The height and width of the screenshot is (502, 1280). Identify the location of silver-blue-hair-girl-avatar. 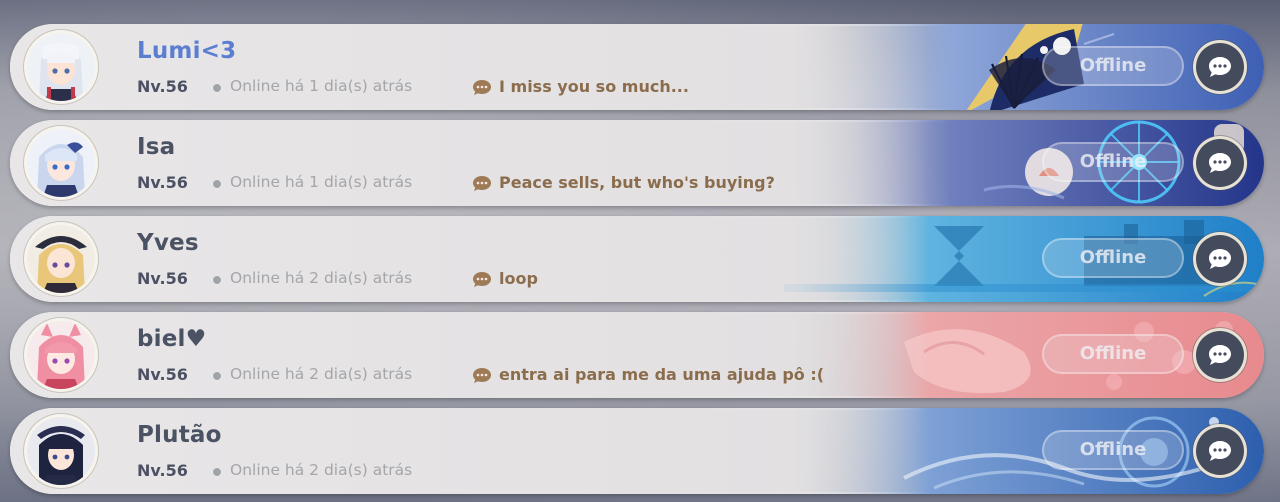
(61, 163).